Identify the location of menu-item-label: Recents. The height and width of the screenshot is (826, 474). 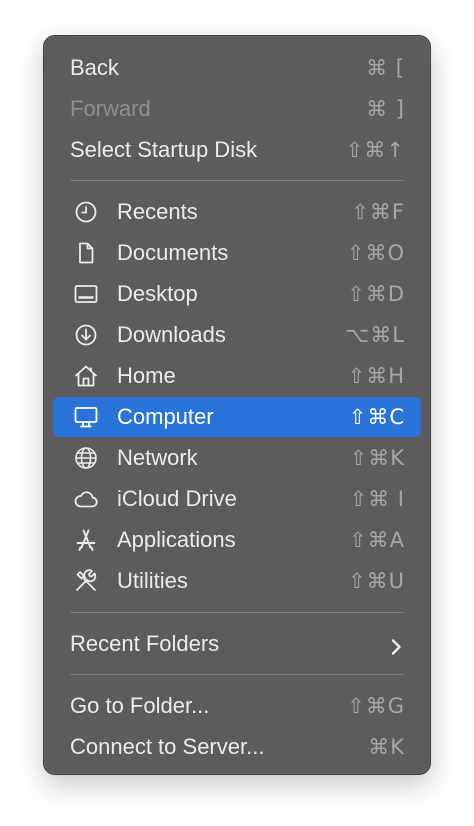
(157, 211).